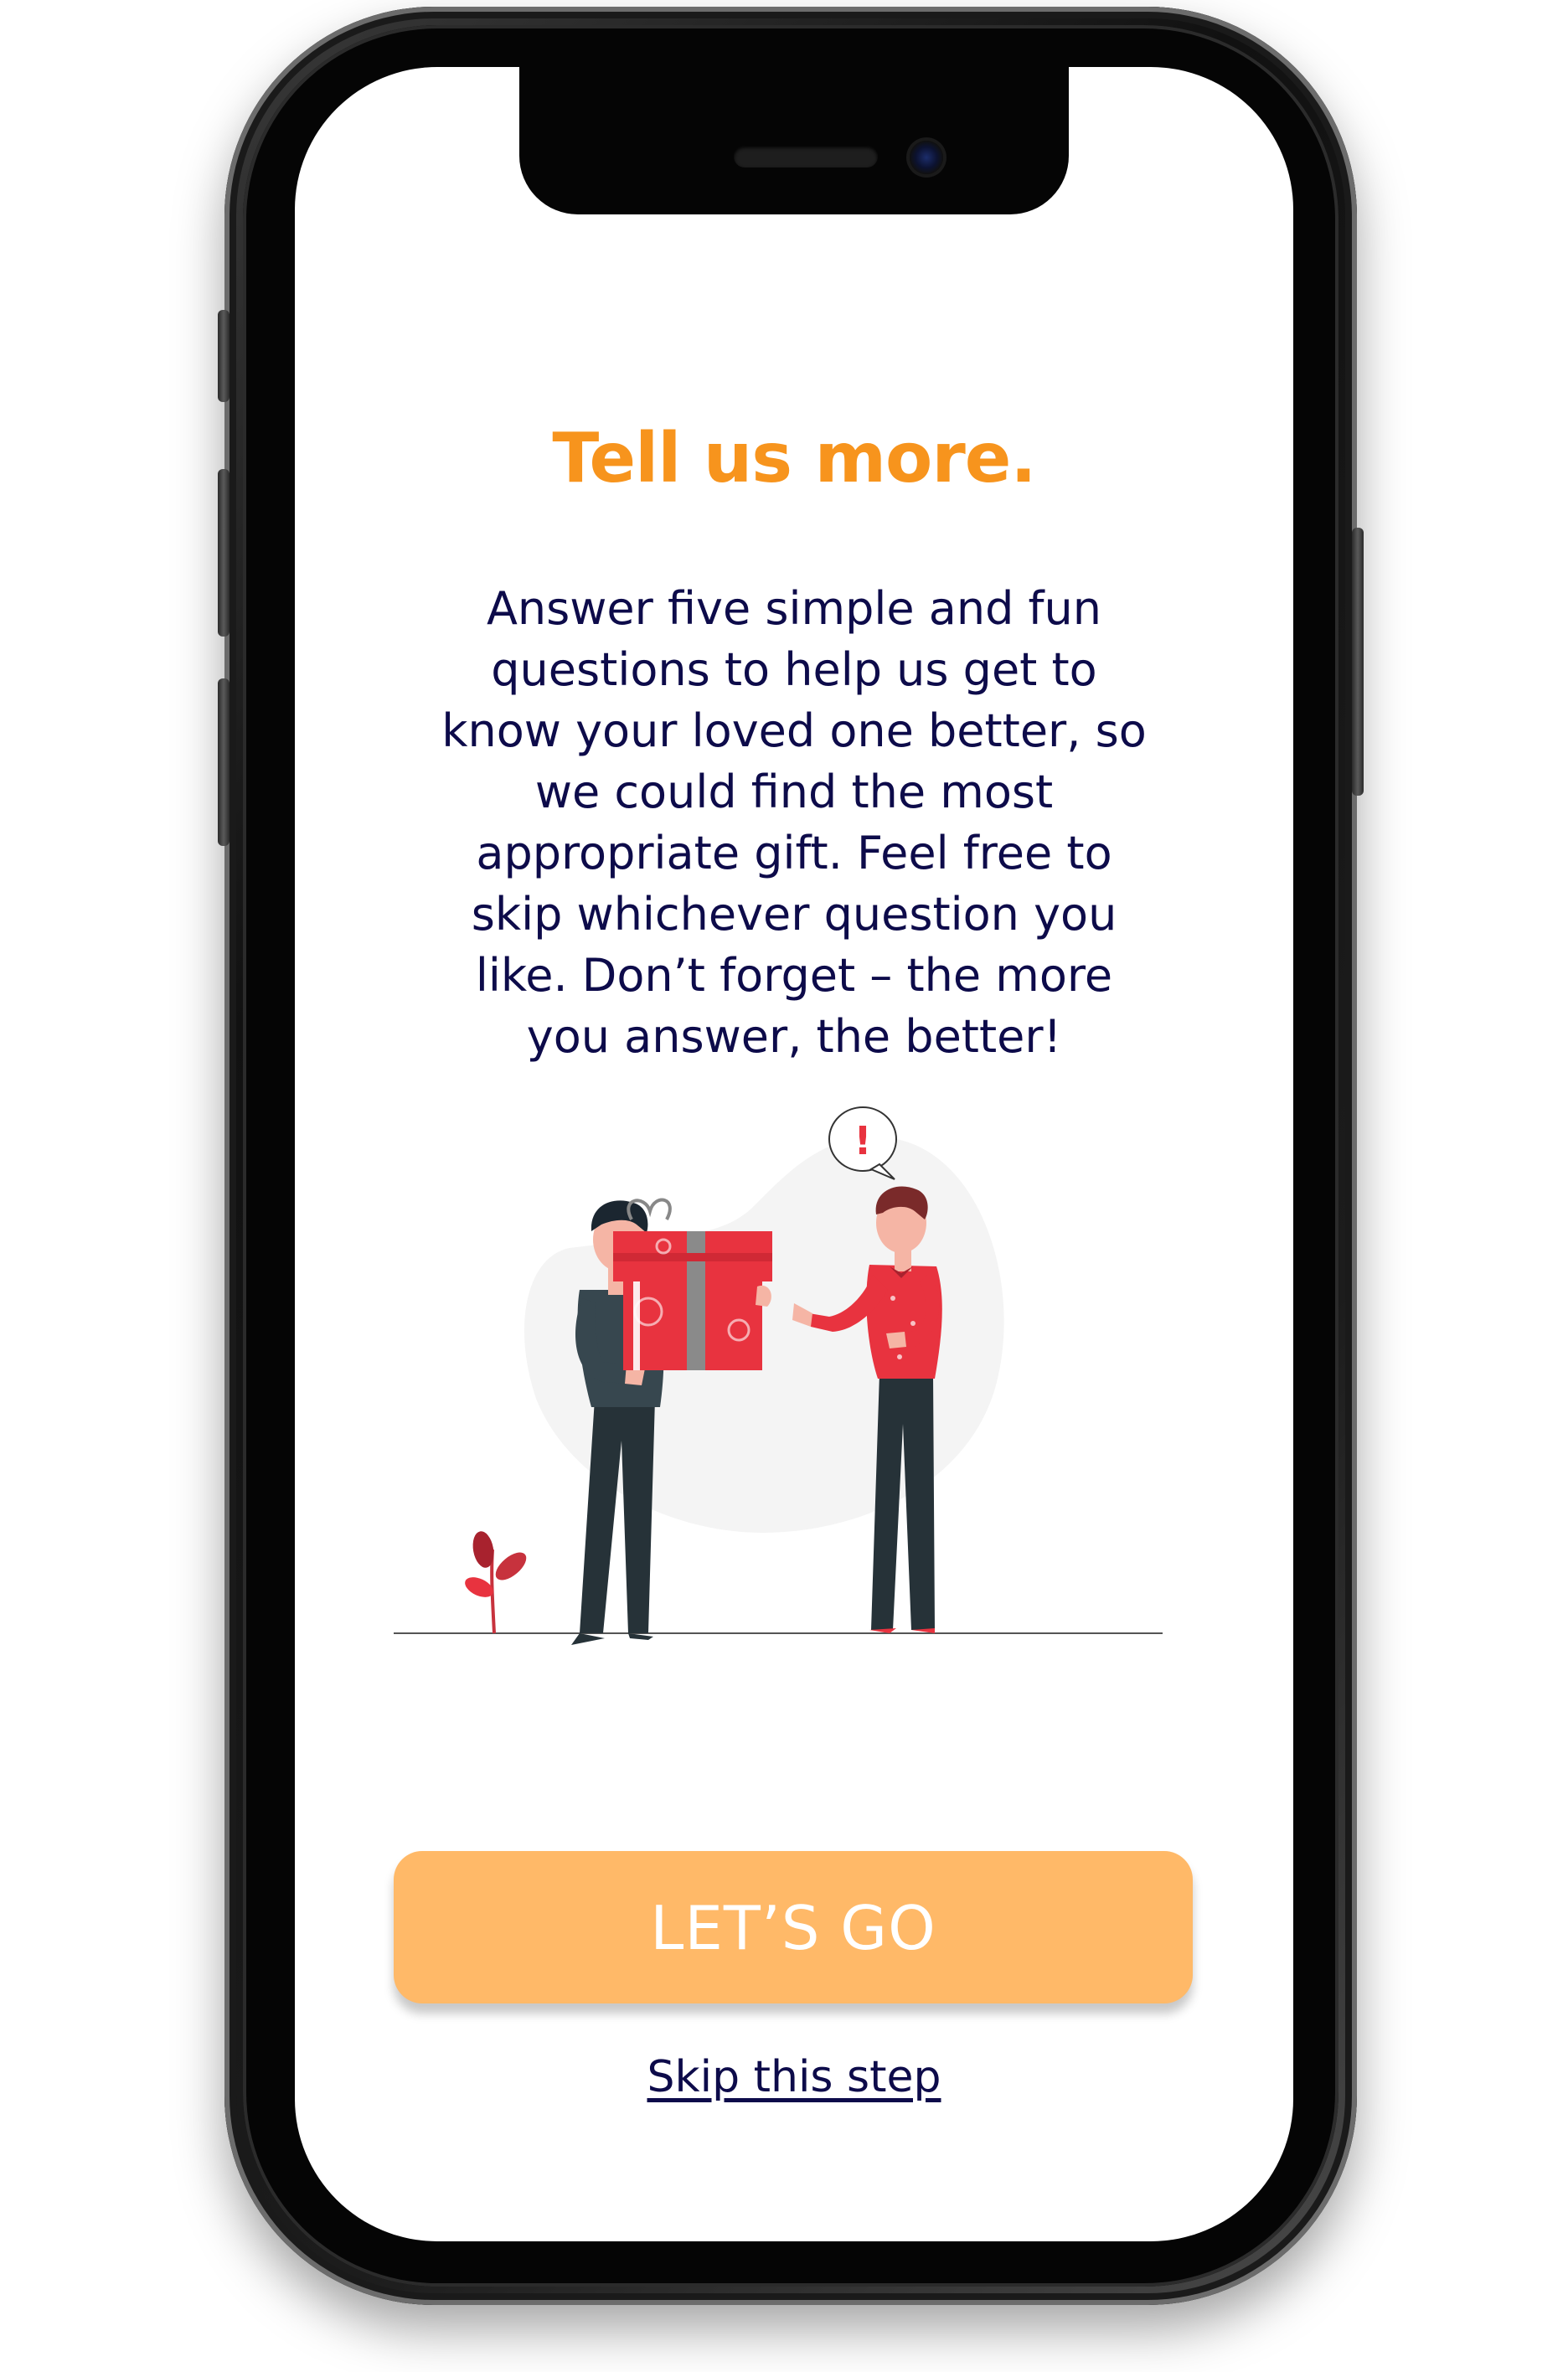 This screenshot has width=1568, height=2372. I want to click on volume-up-button, so click(224, 553).